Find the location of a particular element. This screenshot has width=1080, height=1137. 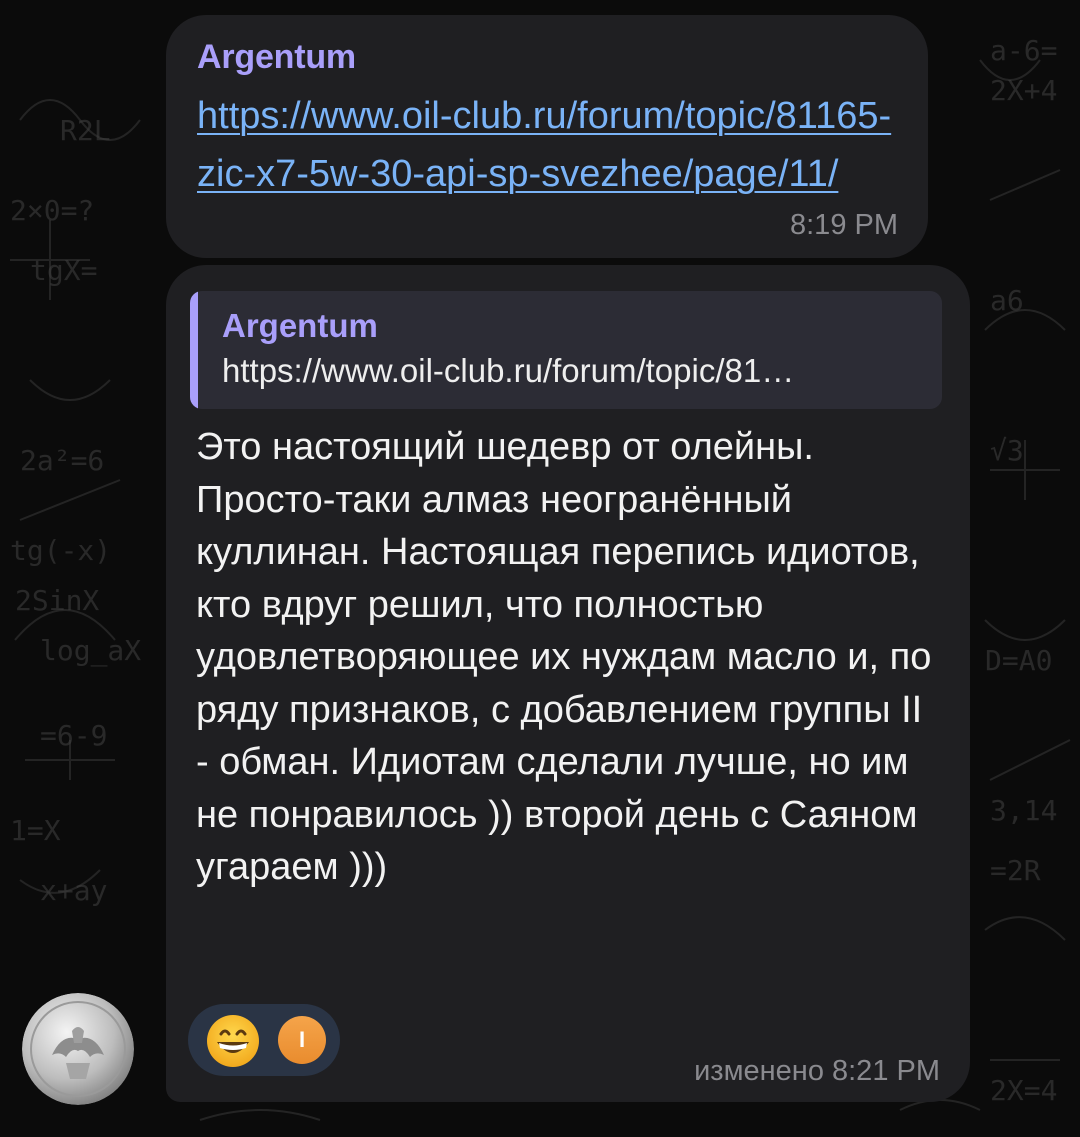

svg-text: 2X=4 is located at coordinates (1023, 1090).